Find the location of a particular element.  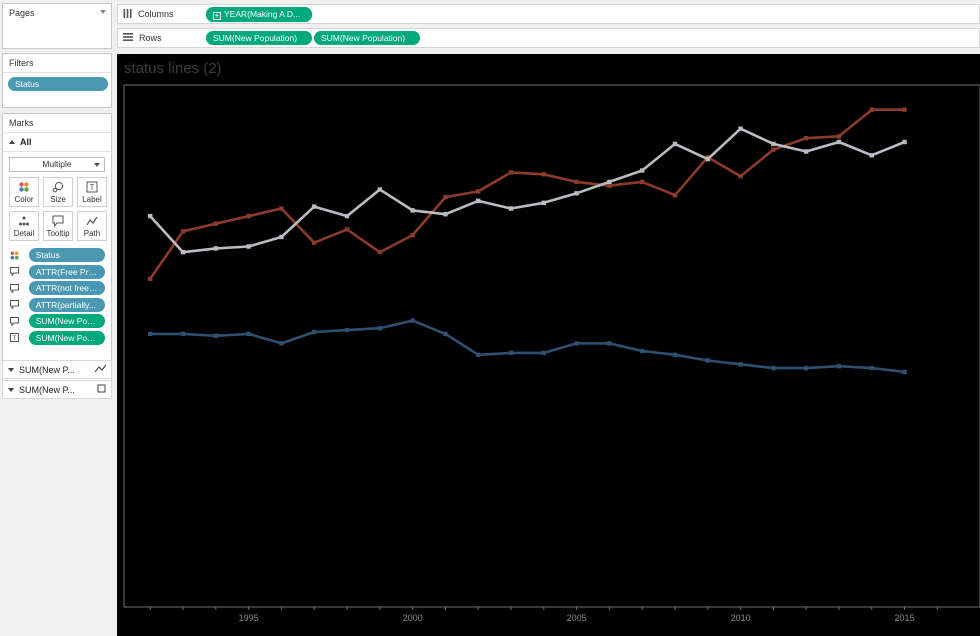

marks-title: Marks is located at coordinates (21, 123).